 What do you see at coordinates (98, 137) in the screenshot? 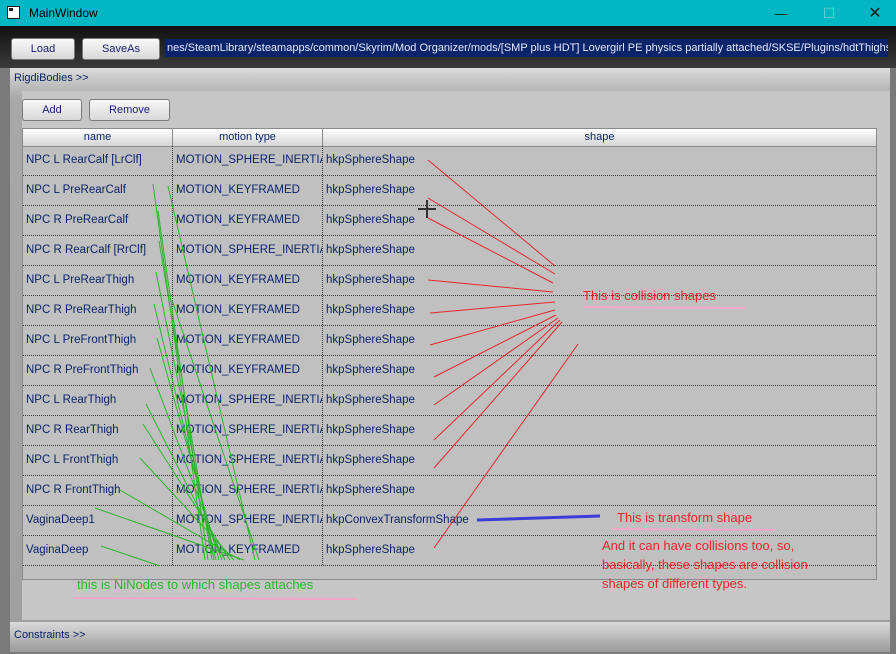
I see `column-header-name: name` at bounding box center [98, 137].